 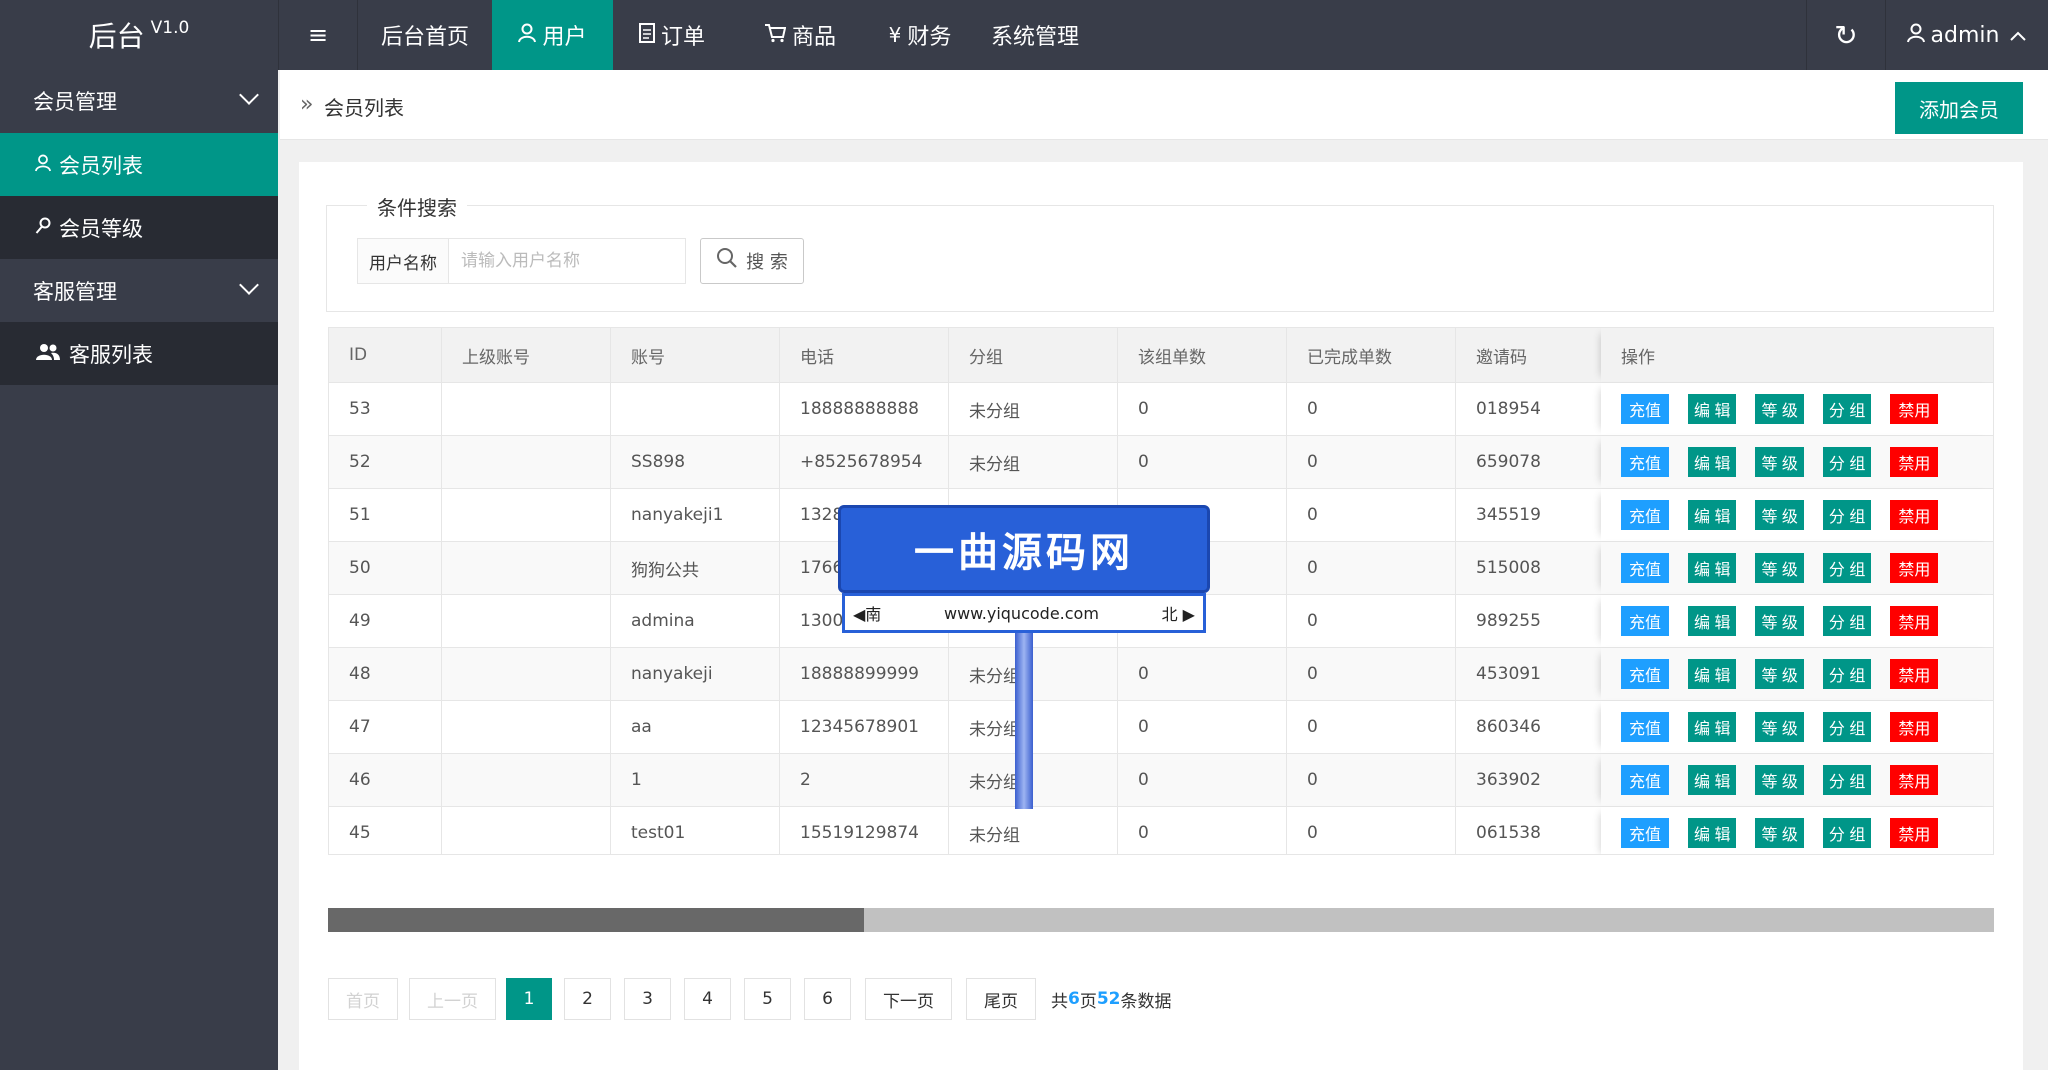 I want to click on sidebar-group-service: 客服管理, so click(x=139, y=291).